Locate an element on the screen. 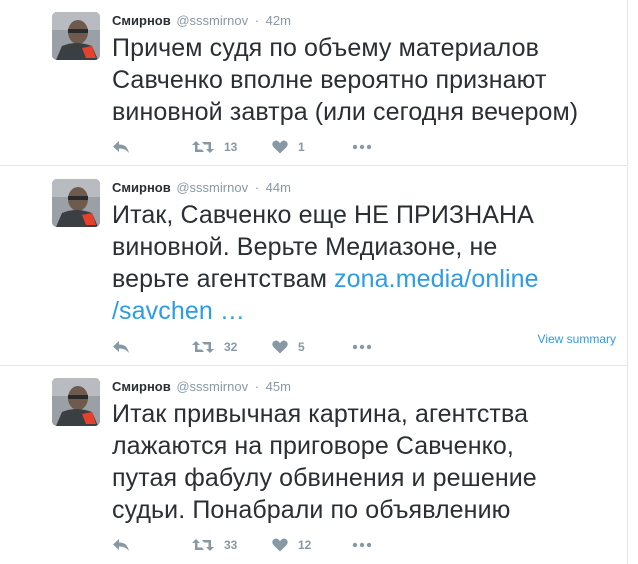 The image size is (638, 564). tweet-text-line: судьи. Понабрали по объявлению is located at coordinates (311, 510).